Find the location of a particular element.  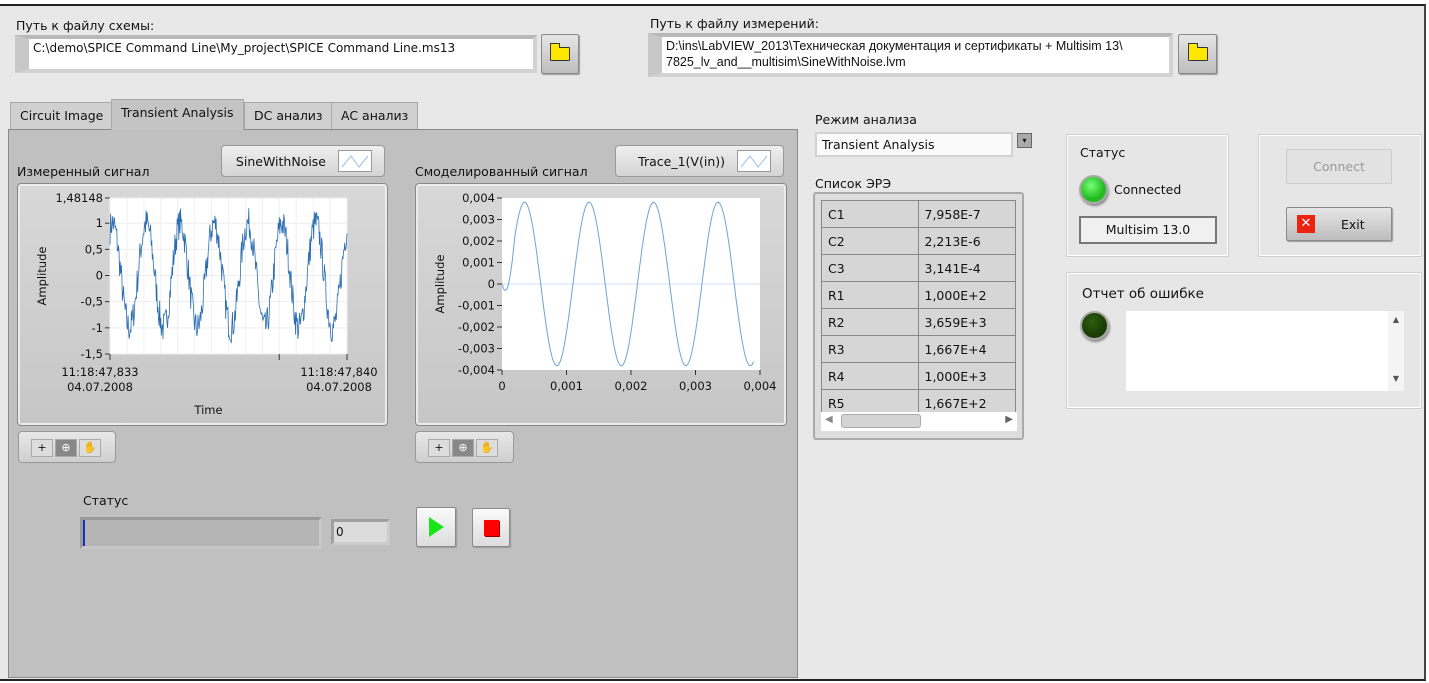

component-name: C1 is located at coordinates (870, 214).